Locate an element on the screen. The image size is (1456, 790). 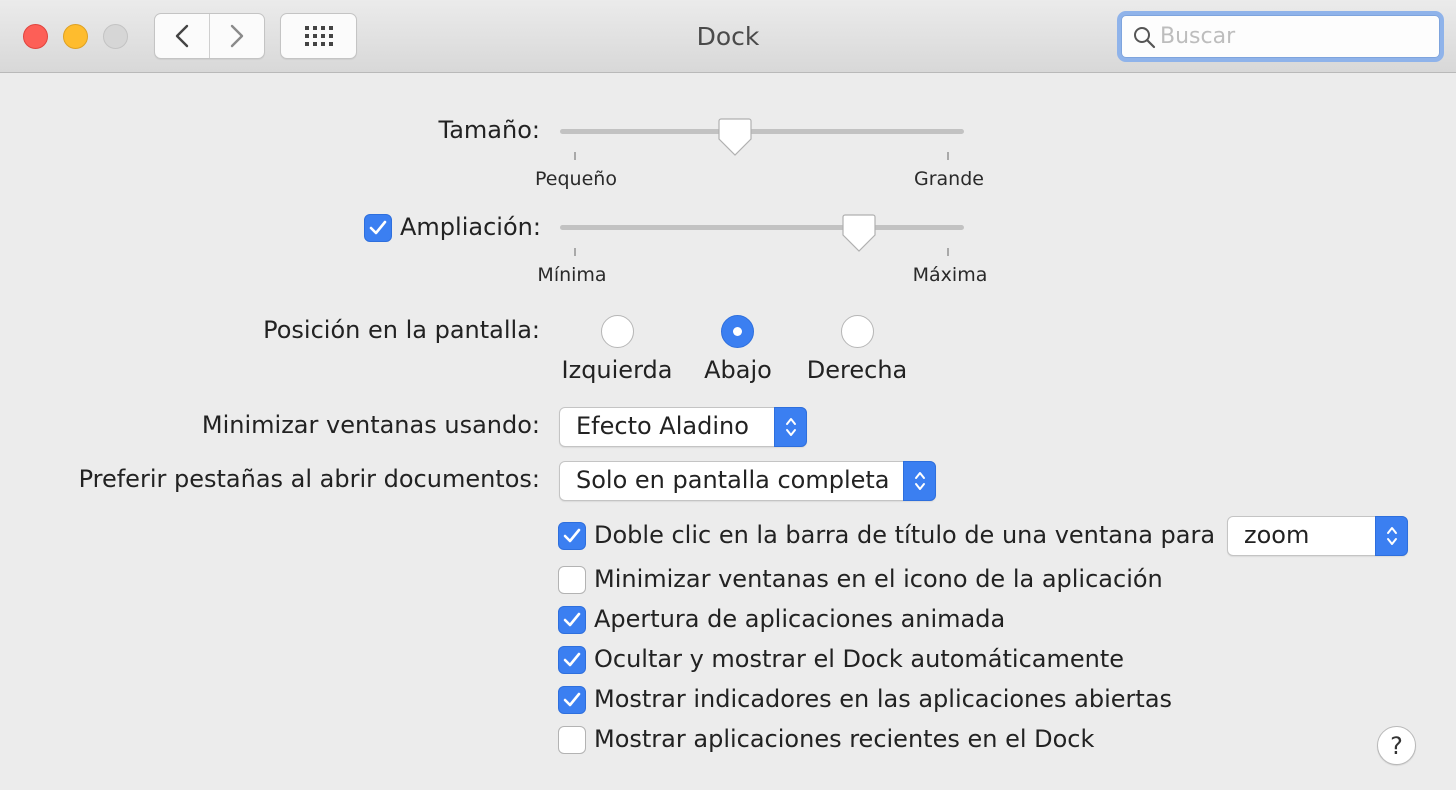
help-label: ? is located at coordinates (1396, 745).